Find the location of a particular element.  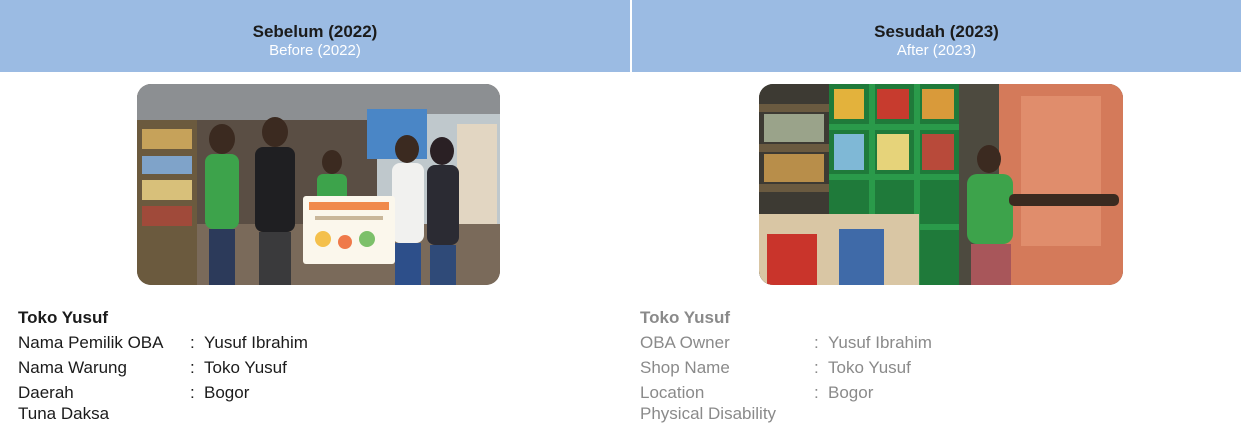

info-row-shop-name: Nama Warung : Toko Yusuf is located at coordinates (163, 367).